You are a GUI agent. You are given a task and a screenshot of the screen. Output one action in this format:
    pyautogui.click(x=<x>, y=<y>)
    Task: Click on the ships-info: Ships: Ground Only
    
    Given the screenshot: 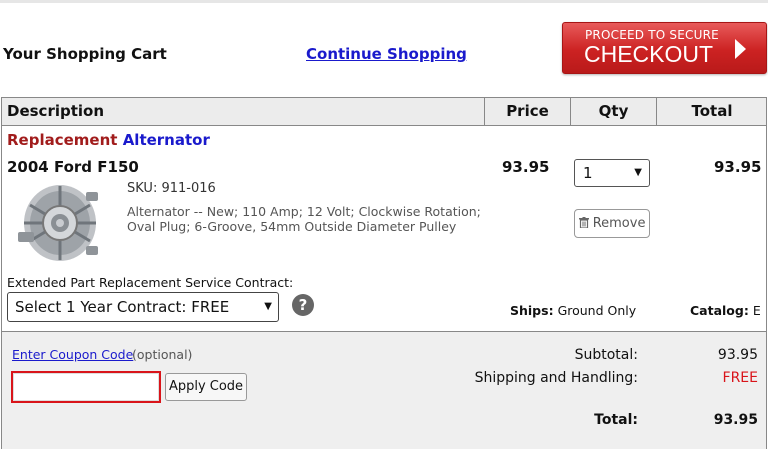 What is the action you would take?
    pyautogui.click(x=573, y=310)
    